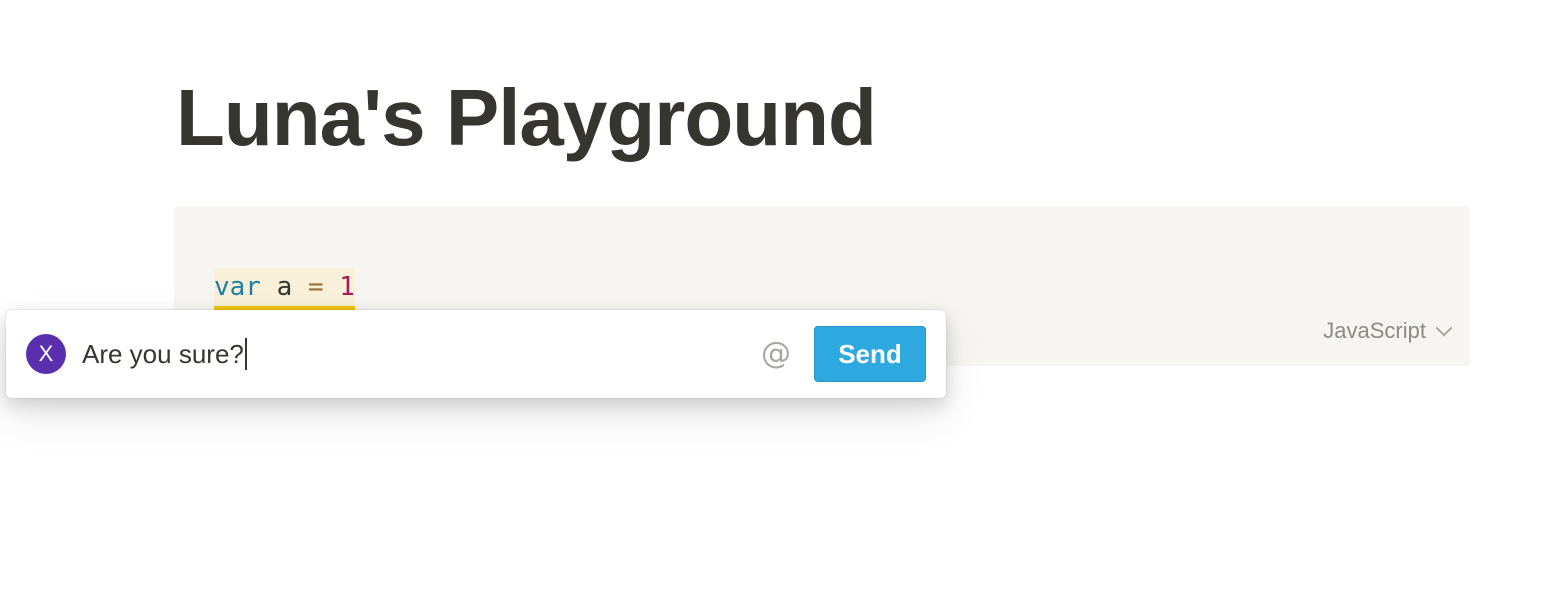 The width and height of the screenshot is (1568, 610). What do you see at coordinates (526, 118) in the screenshot?
I see `page-title: Luna's Playground` at bounding box center [526, 118].